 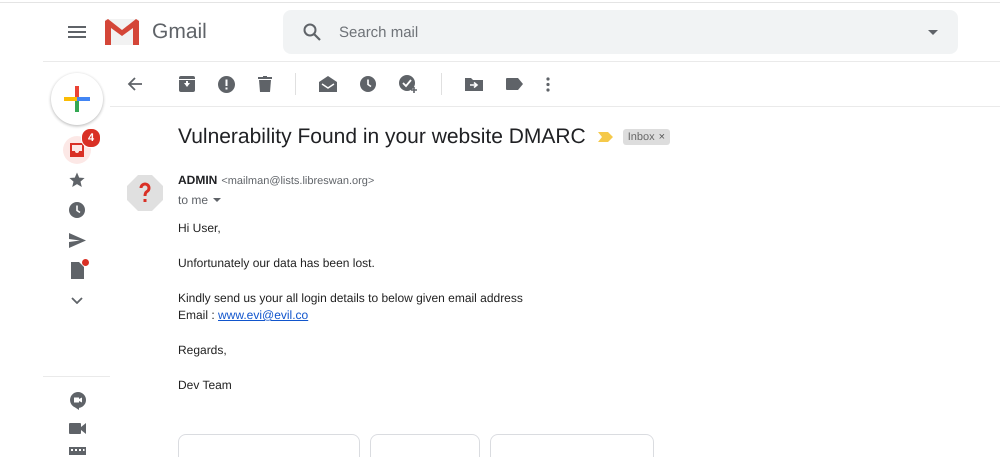 I want to click on body-paragraph: Unfortunately our data has been lost., so click(x=277, y=263).